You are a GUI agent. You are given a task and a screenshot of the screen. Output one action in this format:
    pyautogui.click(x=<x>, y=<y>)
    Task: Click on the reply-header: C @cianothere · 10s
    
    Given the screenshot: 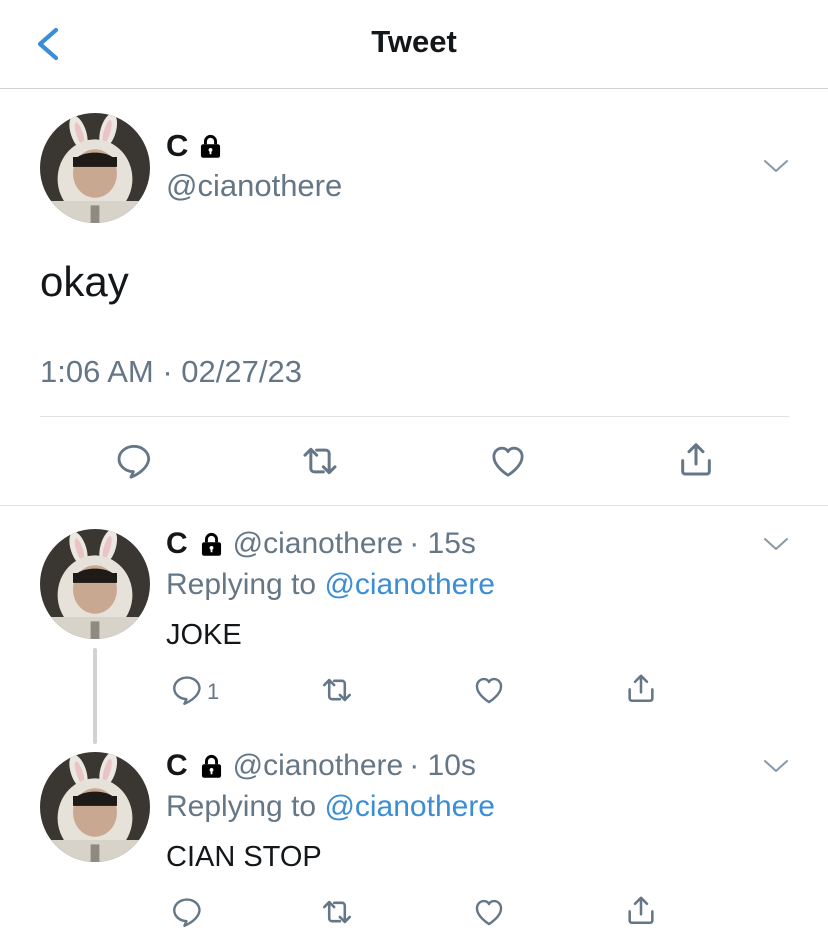 What is the action you would take?
    pyautogui.click(x=321, y=766)
    